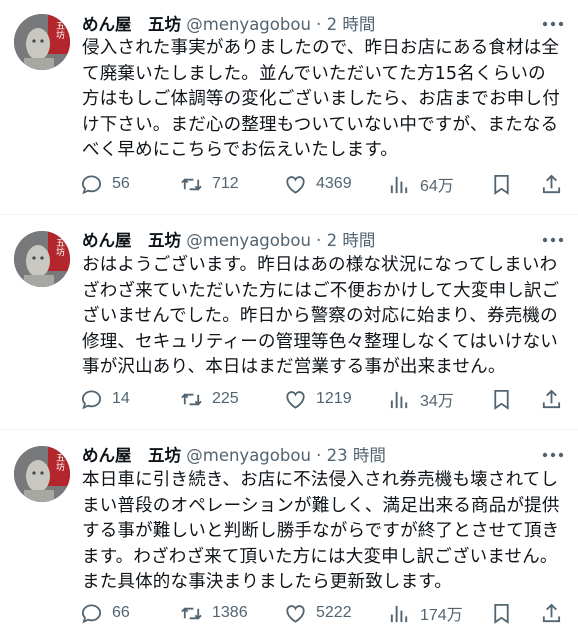 The height and width of the screenshot is (640, 578). What do you see at coordinates (105, 399) in the screenshot?
I see `reply-button: 14` at bounding box center [105, 399].